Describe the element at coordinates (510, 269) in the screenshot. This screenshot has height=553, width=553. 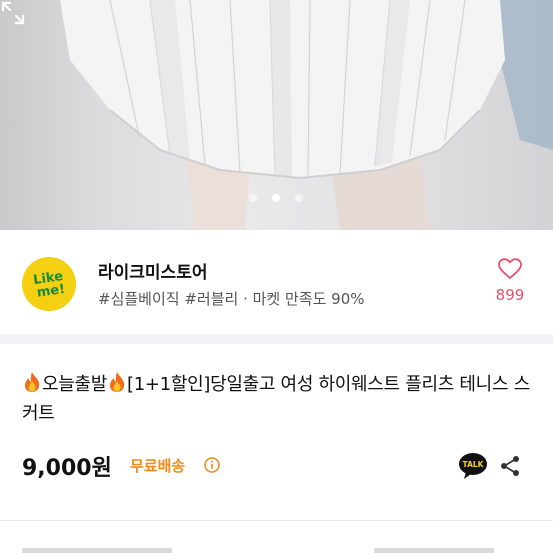
I see `heart-icon` at that location.